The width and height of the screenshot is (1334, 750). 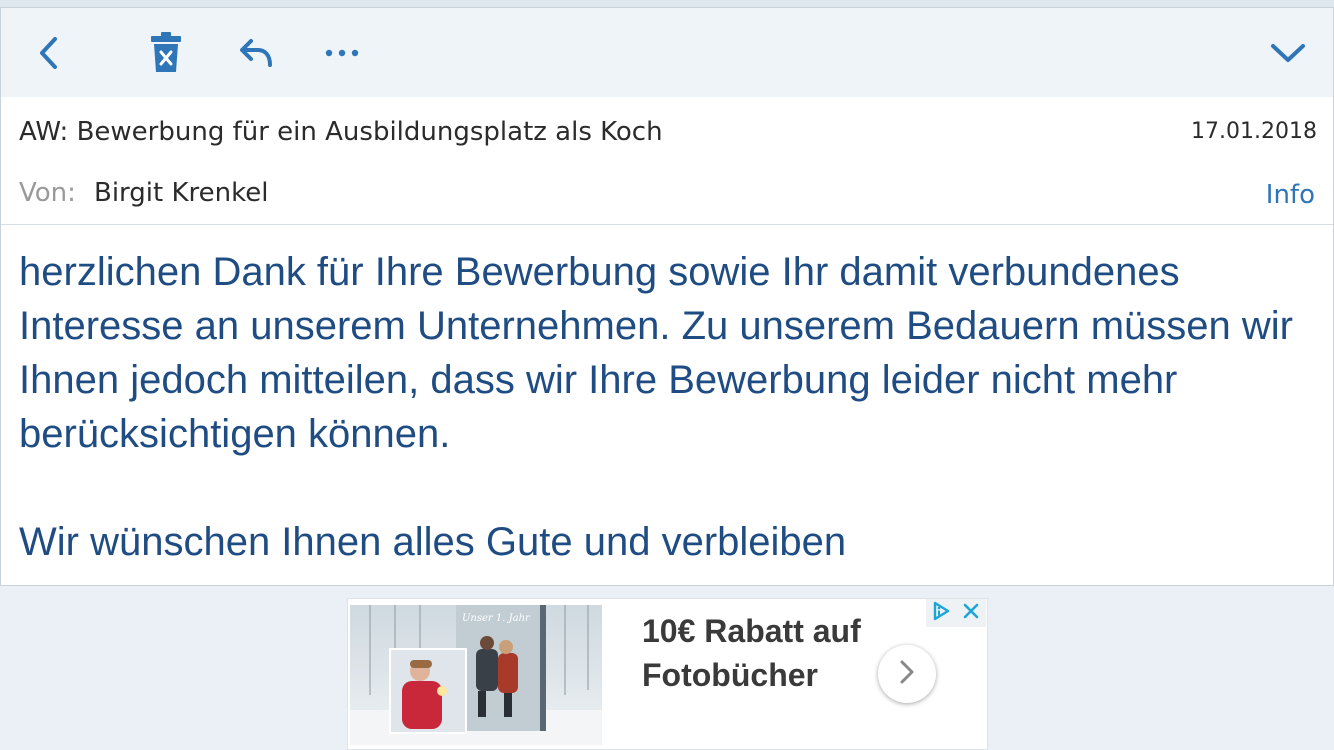 What do you see at coordinates (47, 193) in the screenshot?
I see `from-label: Von:` at bounding box center [47, 193].